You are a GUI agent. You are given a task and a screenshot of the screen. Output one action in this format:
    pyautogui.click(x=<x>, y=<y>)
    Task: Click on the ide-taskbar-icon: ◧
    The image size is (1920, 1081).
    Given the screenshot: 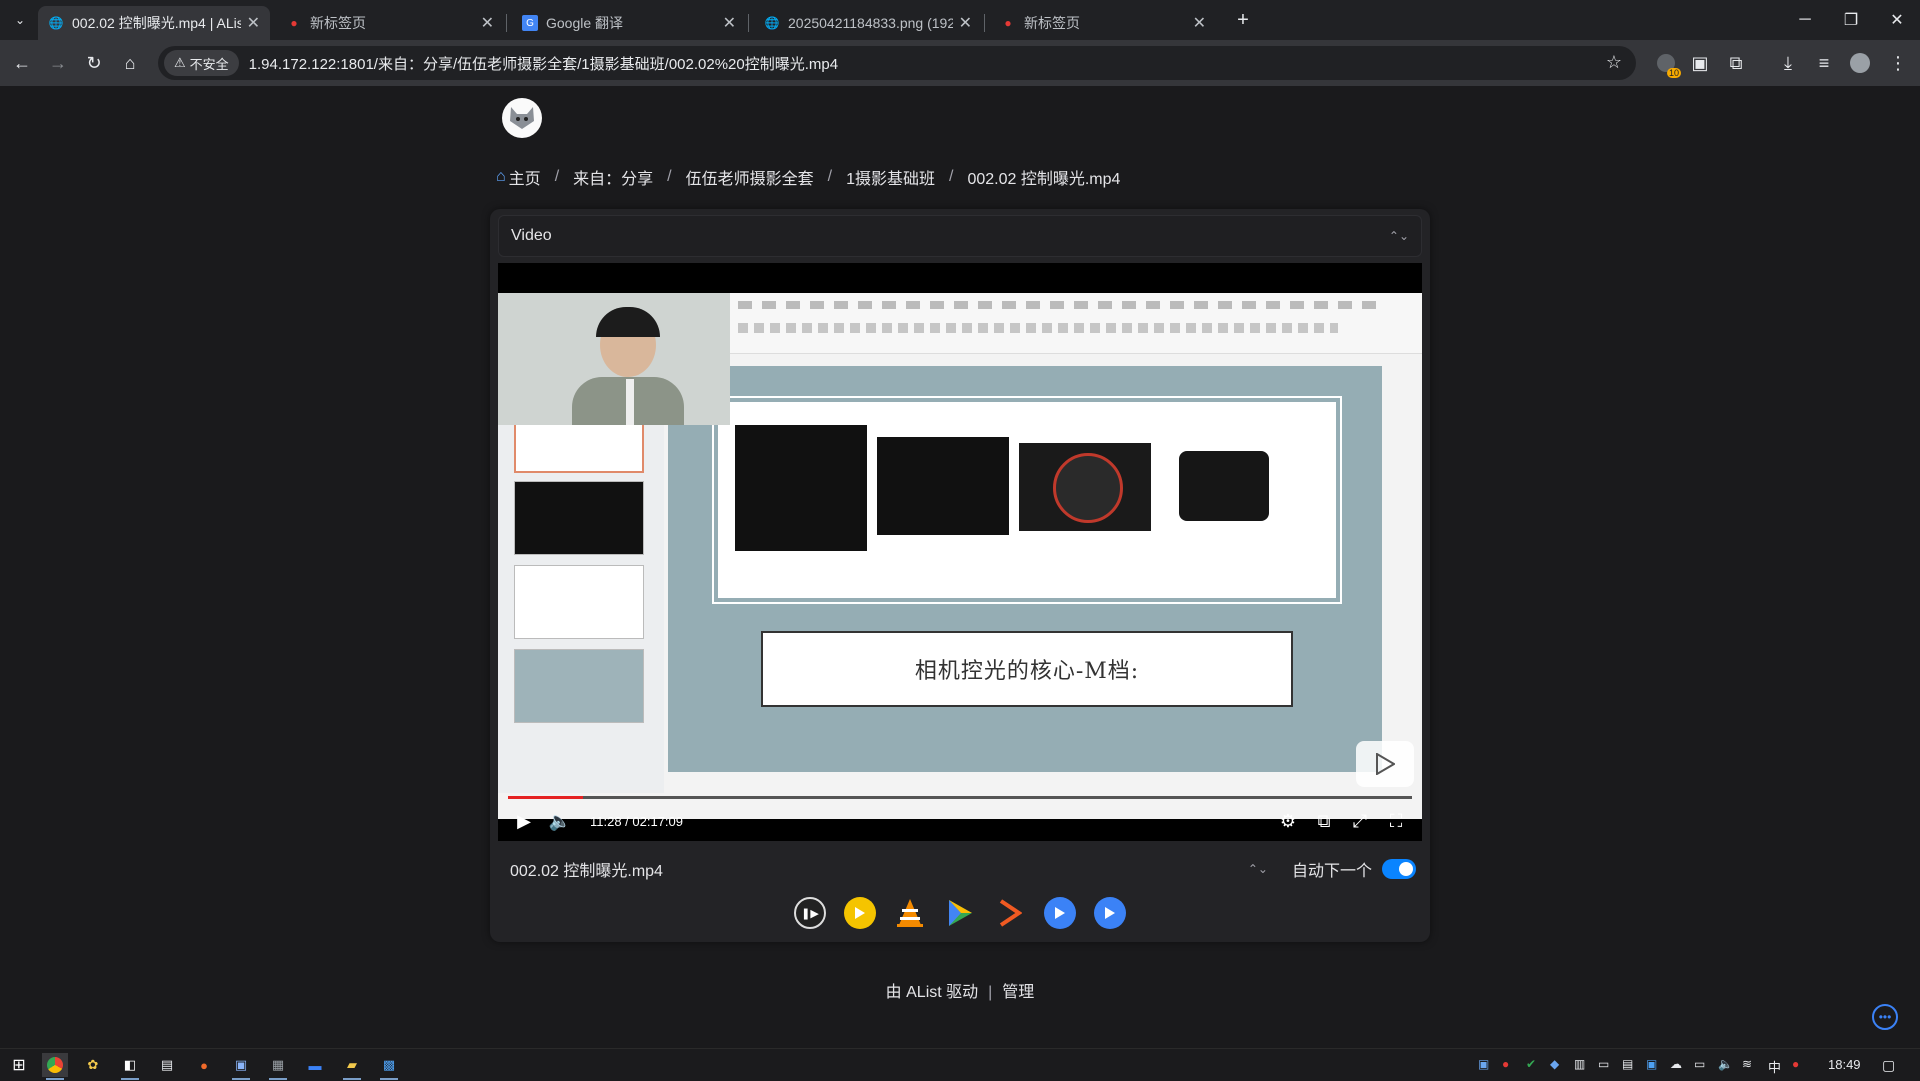 What is the action you would take?
    pyautogui.click(x=130, y=1066)
    